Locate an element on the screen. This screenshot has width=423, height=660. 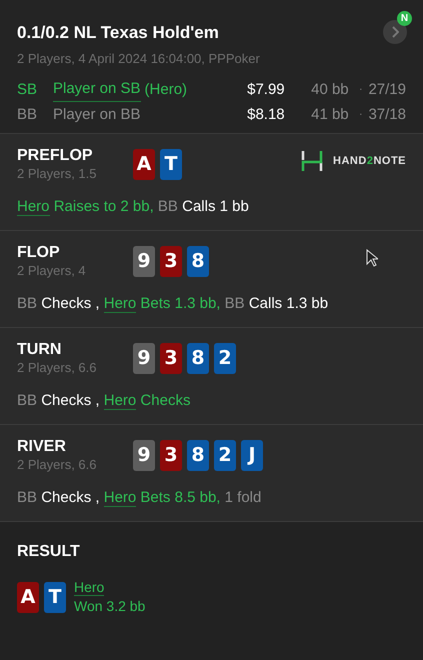
action-line: BB Checks , Hero Checks is located at coordinates (104, 401).